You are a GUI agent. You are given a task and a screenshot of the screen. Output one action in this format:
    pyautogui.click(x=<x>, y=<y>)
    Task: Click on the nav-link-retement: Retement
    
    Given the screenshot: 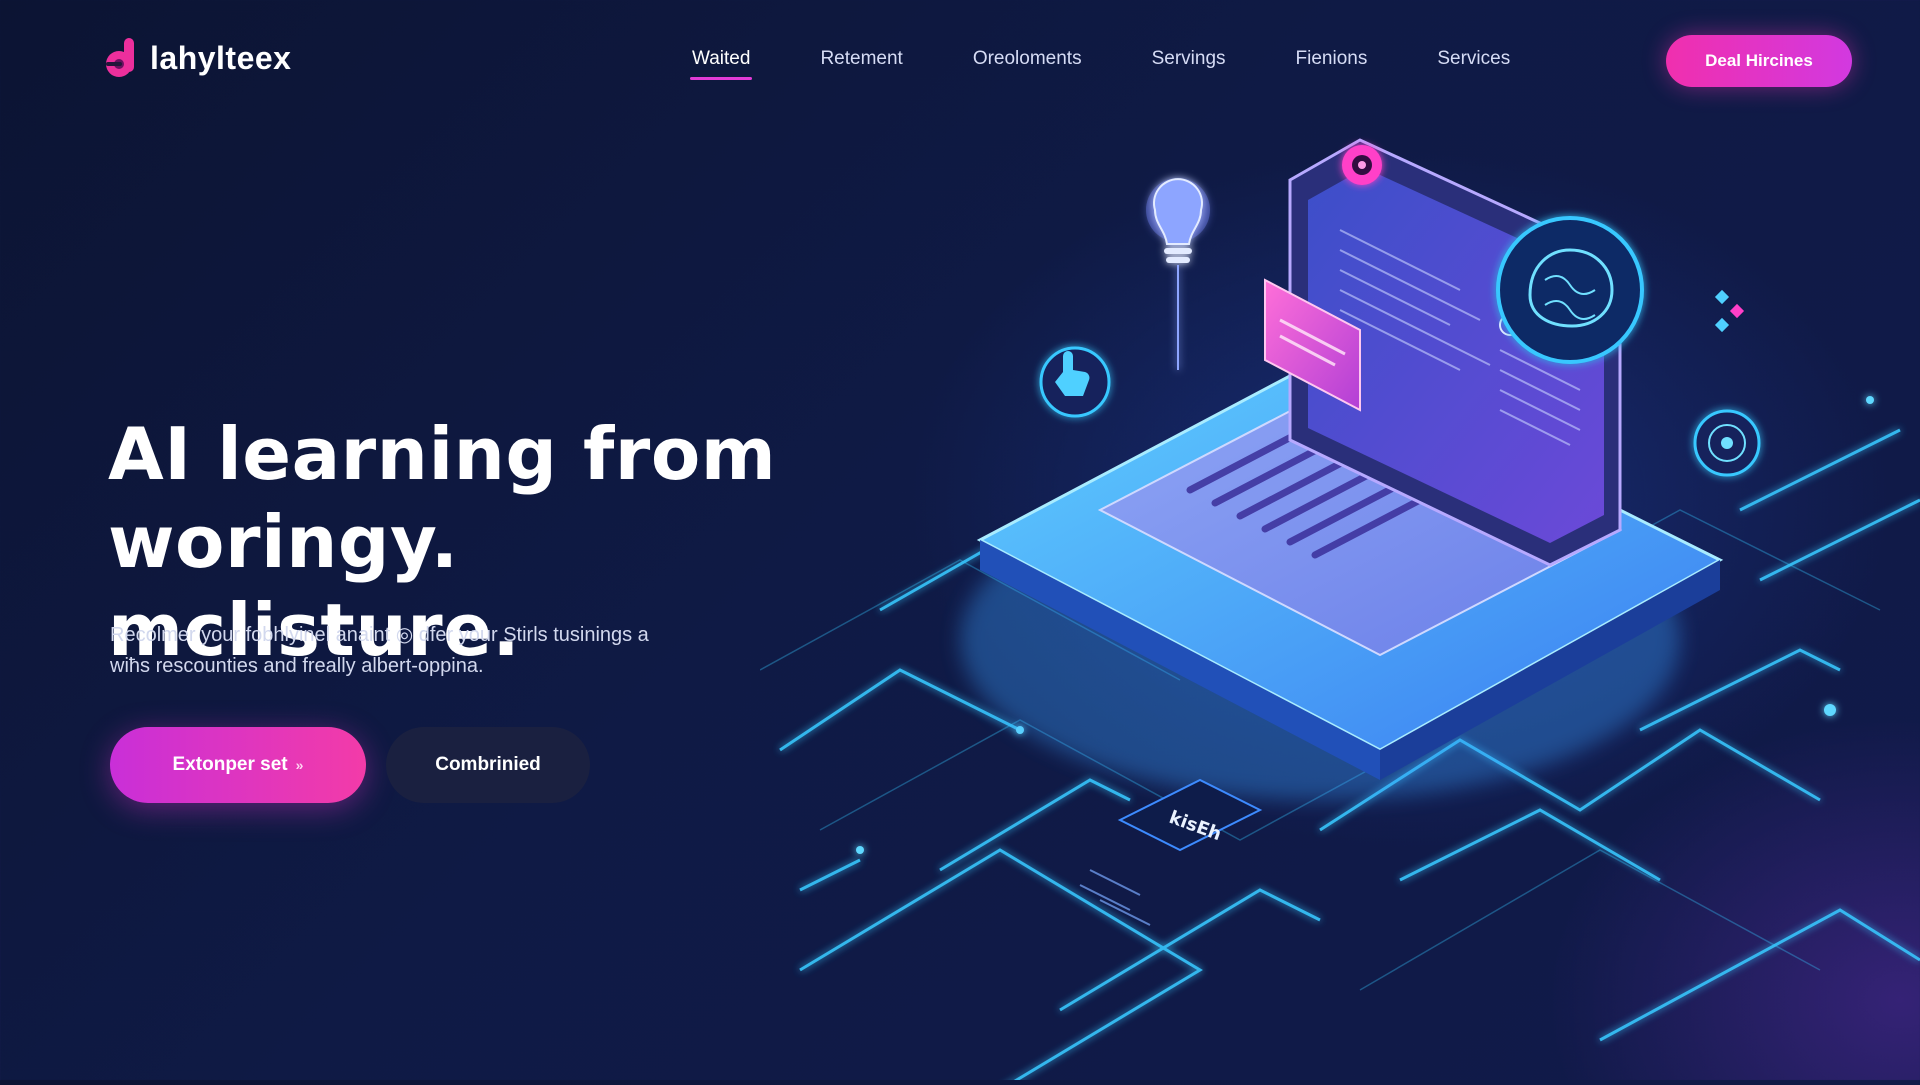 What is the action you would take?
    pyautogui.click(x=861, y=59)
    